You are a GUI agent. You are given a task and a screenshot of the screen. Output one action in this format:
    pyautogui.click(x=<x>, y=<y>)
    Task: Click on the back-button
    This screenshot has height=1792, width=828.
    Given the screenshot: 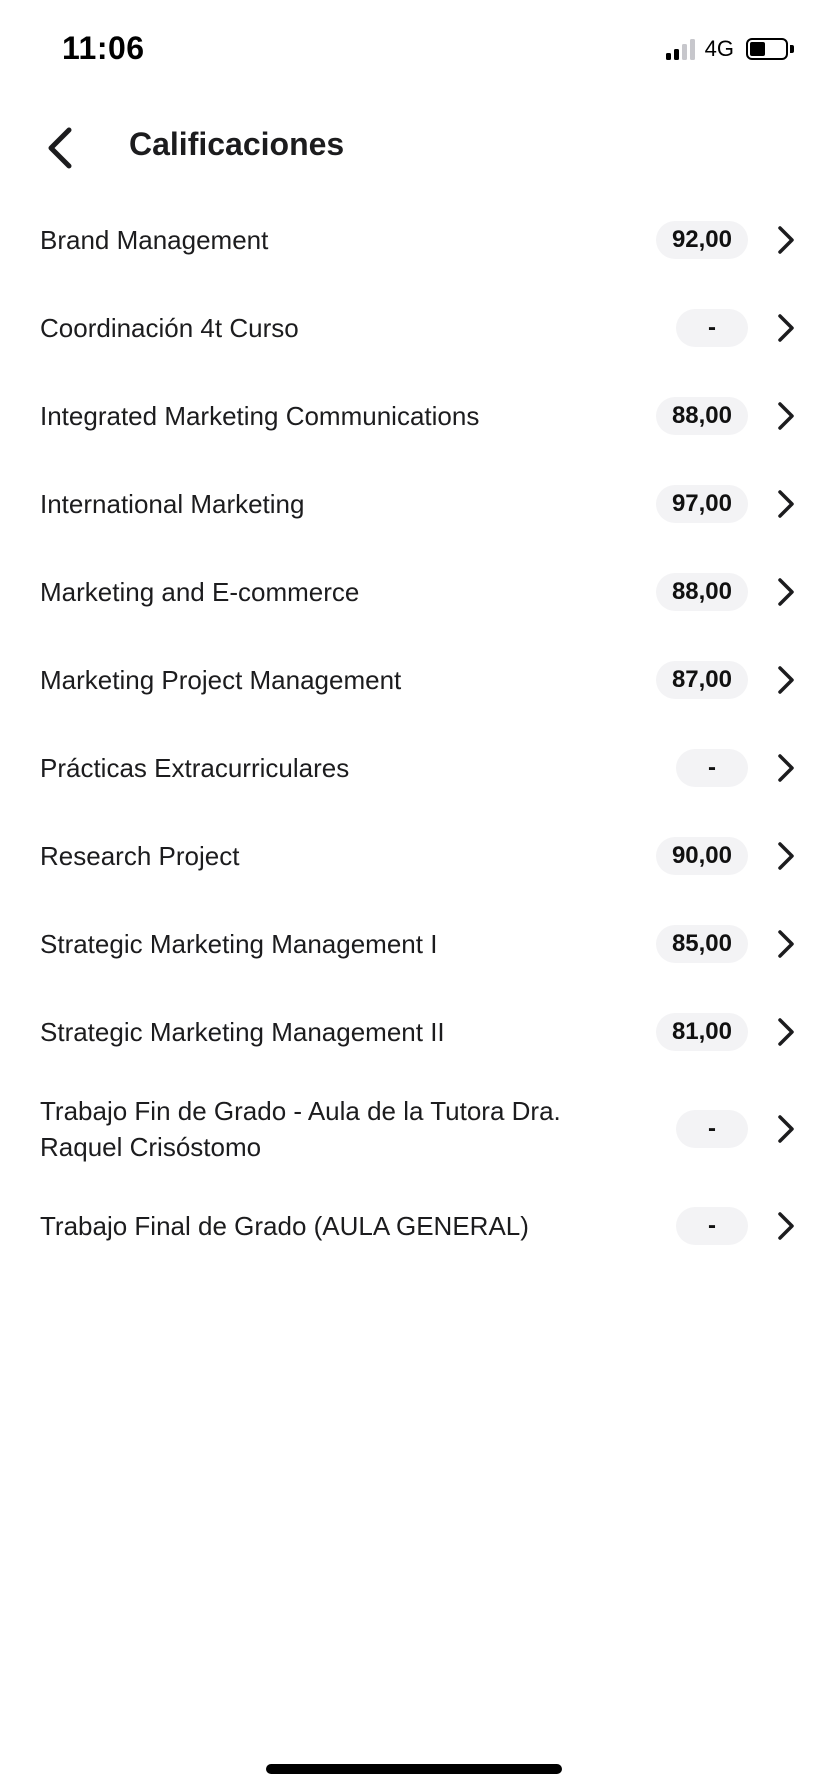 What is the action you would take?
    pyautogui.click(x=60, y=148)
    